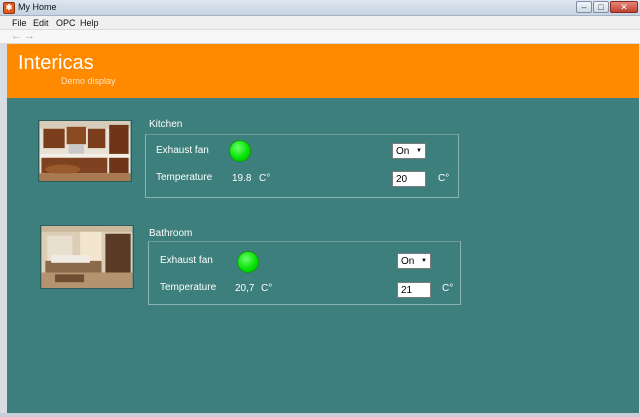  What do you see at coordinates (323, 71) in the screenshot?
I see `header-banner: Intericas Demo display` at bounding box center [323, 71].